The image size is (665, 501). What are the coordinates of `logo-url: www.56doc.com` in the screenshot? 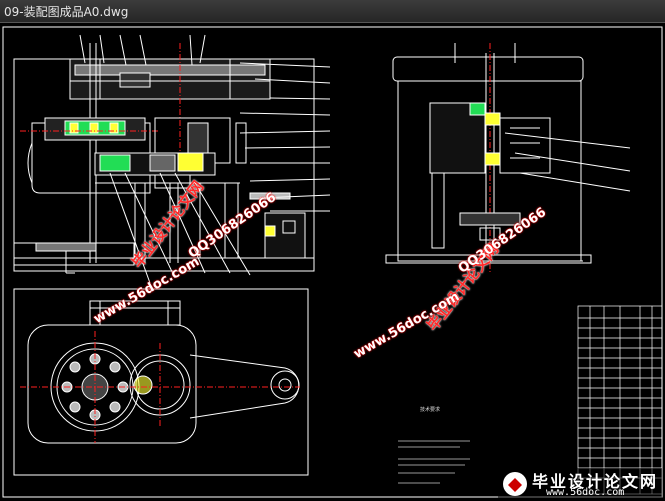 It's located at (585, 492).